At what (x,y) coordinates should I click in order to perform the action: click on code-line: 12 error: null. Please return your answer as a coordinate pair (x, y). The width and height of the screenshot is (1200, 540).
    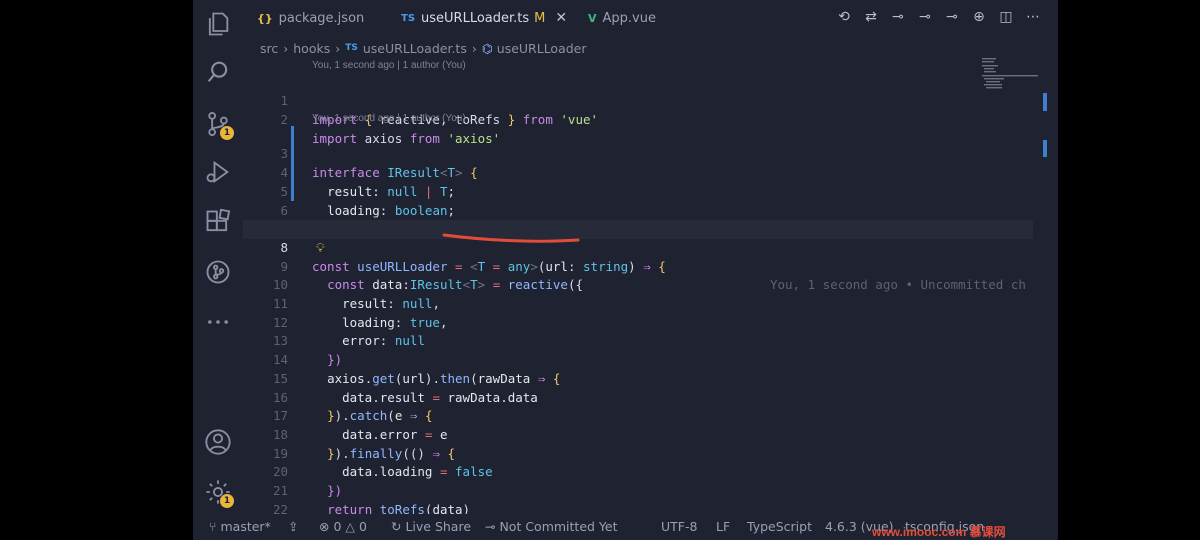
    Looking at the image, I should click on (638, 322).